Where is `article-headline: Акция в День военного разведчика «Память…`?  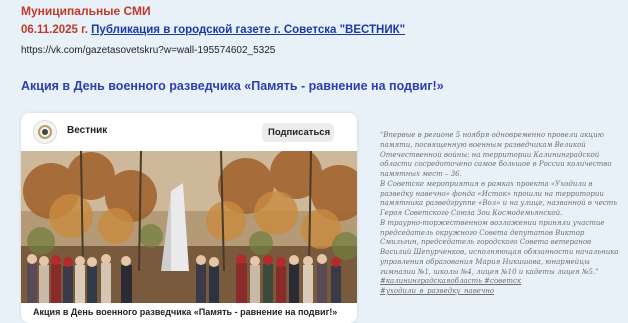
article-headline: Акция в День военного разведчика «Память… is located at coordinates (232, 86).